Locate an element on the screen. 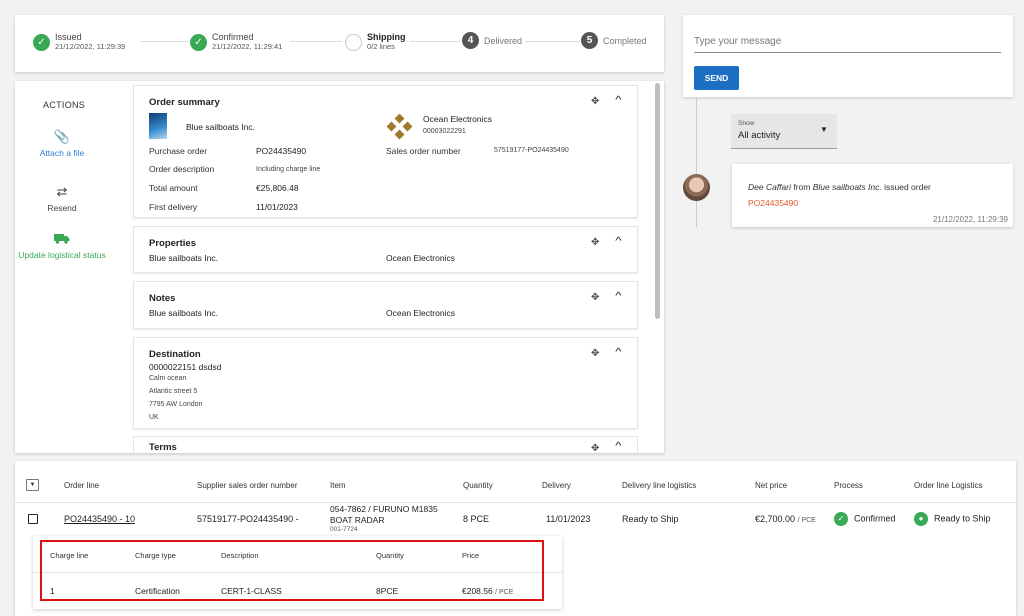  action-label: Update logistical status is located at coordinates (62, 255).